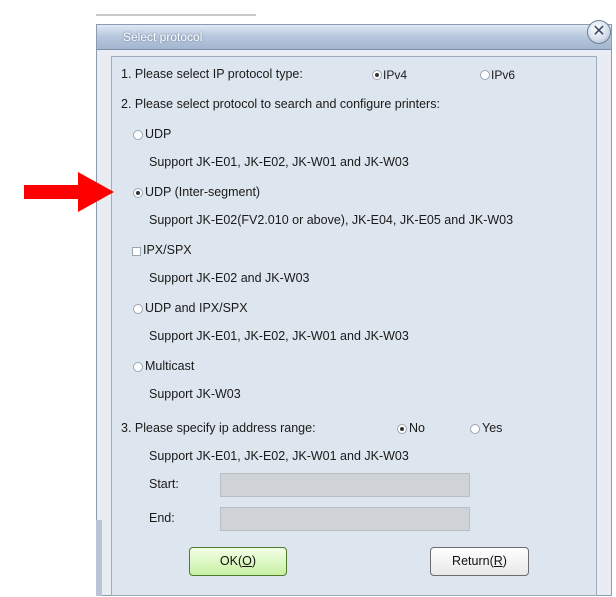  I want to click on ip-range-label: 3. Please specify ip address range:, so click(218, 428).